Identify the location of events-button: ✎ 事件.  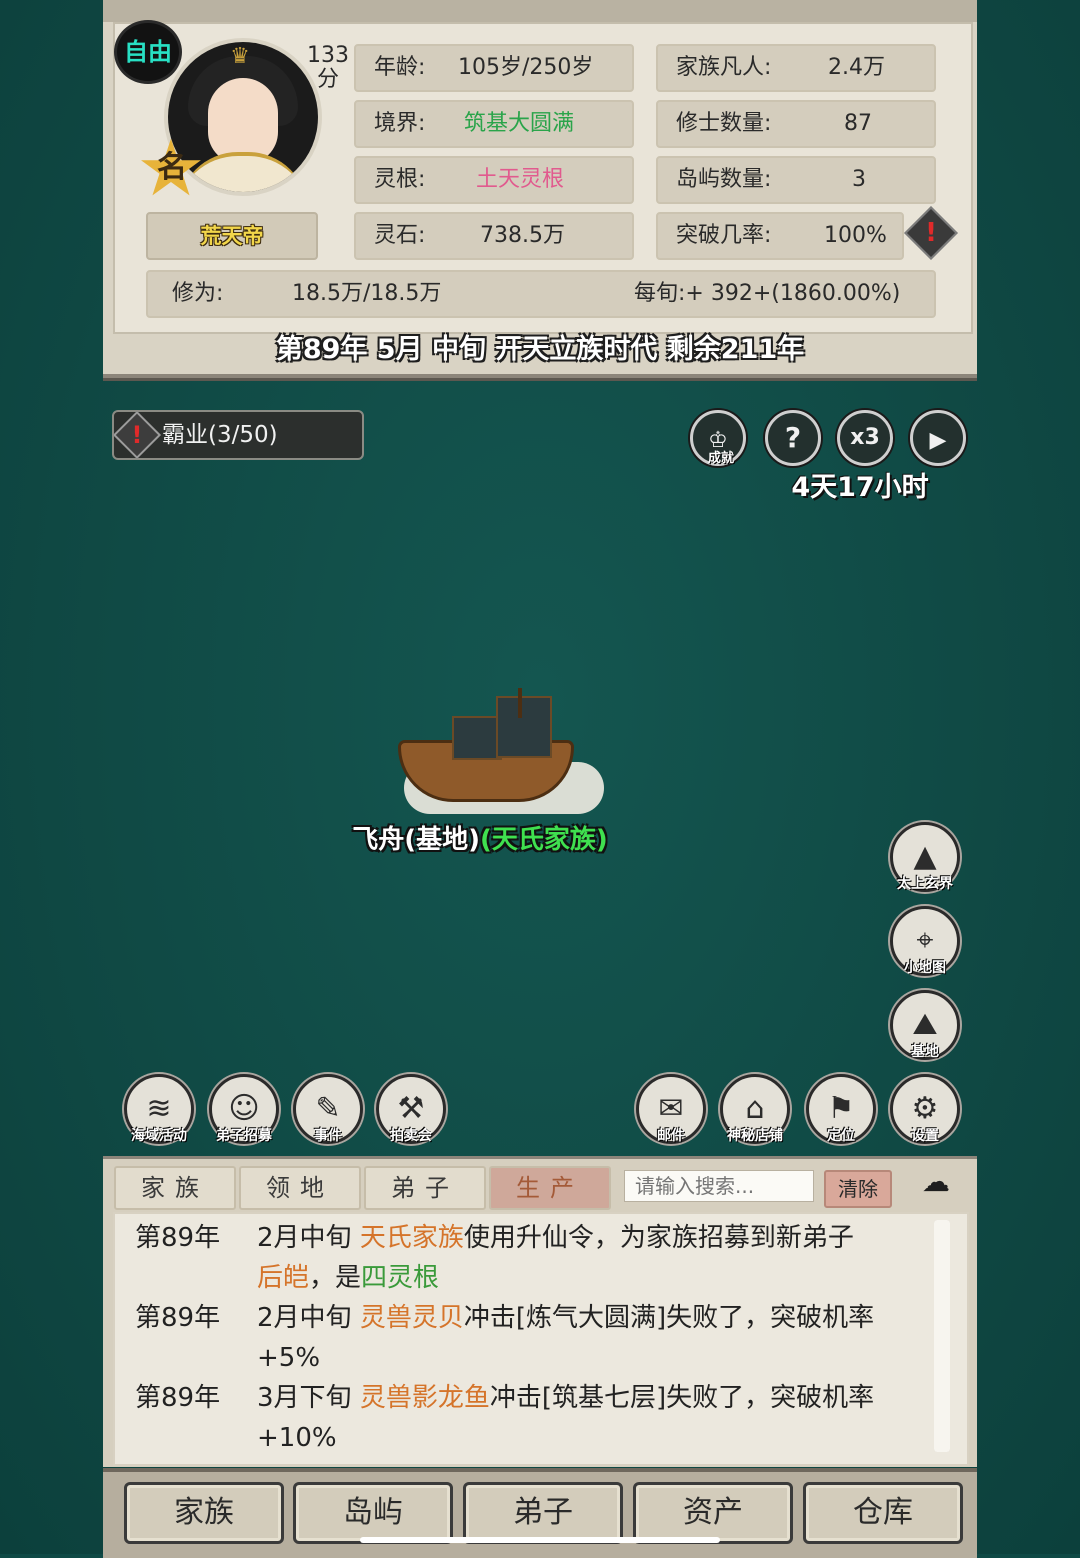
(328, 1109).